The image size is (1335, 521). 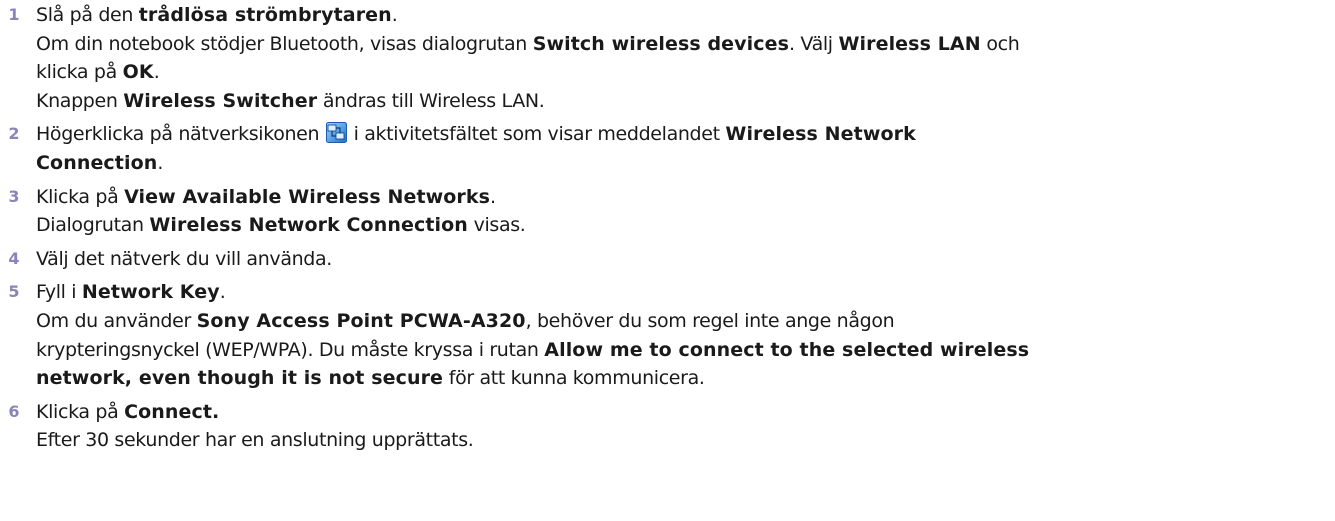 I want to click on text-run: Dialogrutan, so click(x=93, y=225).